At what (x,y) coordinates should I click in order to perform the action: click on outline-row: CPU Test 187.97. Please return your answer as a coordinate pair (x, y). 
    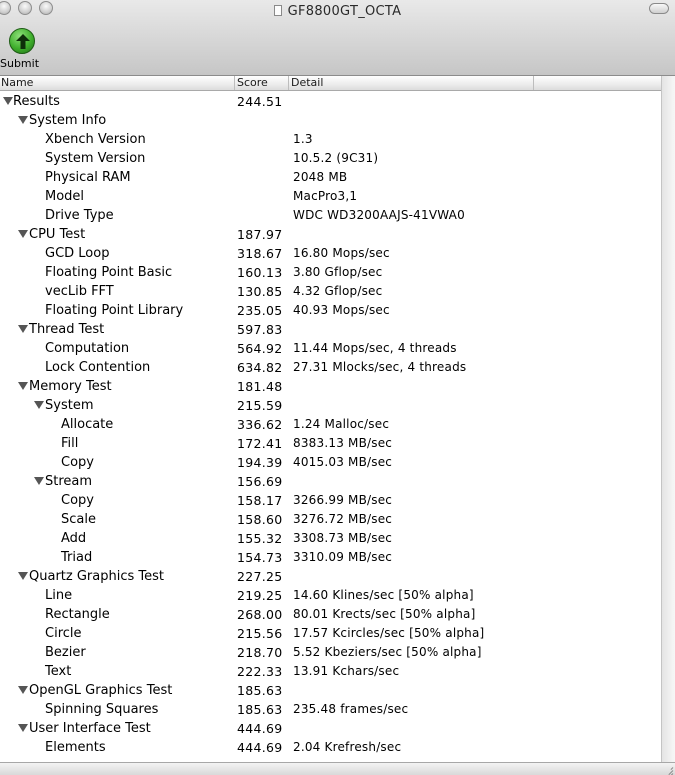
    Looking at the image, I should click on (330, 234).